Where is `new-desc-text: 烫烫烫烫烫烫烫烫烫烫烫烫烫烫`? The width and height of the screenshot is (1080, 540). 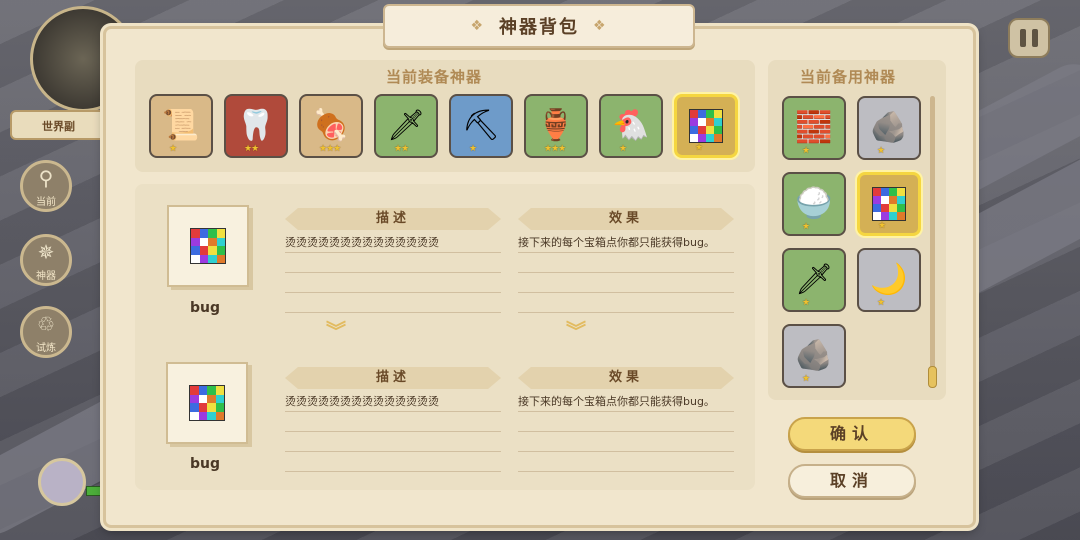 new-desc-text: 烫烫烫烫烫烫烫烫烫烫烫烫烫烫 is located at coordinates (393, 432).